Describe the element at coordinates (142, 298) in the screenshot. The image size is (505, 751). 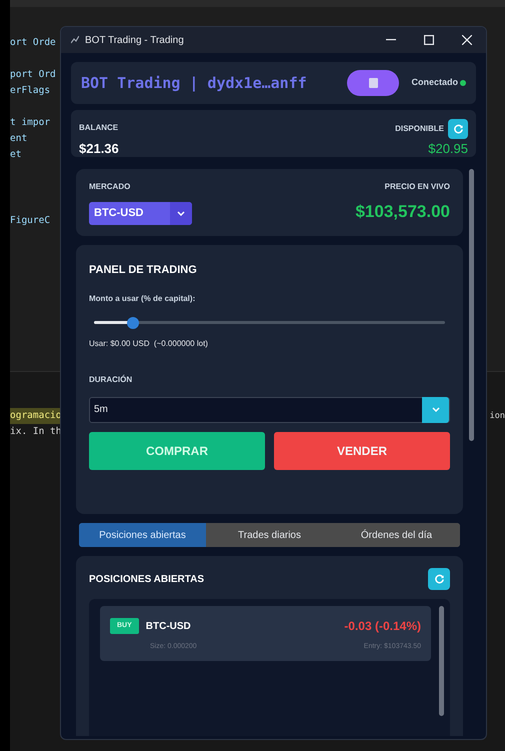
I see `amount-label: Monto a usar (% de capital):` at that location.